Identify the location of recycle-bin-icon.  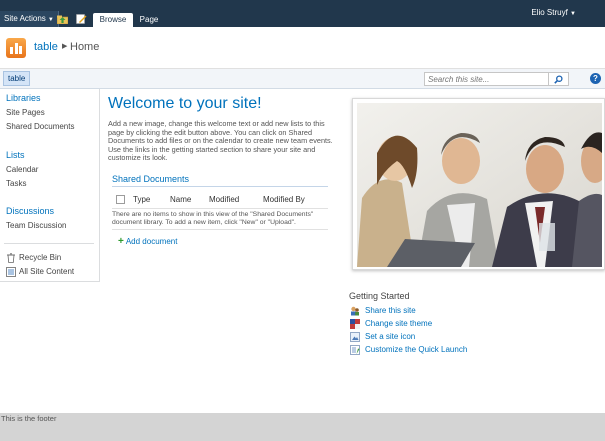
(11, 258).